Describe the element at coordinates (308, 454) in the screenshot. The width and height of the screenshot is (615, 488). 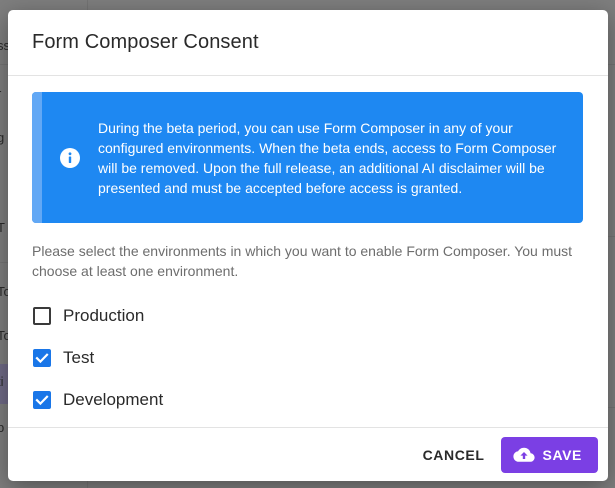
I see `dialog-footer: CANCEL SAVE` at that location.